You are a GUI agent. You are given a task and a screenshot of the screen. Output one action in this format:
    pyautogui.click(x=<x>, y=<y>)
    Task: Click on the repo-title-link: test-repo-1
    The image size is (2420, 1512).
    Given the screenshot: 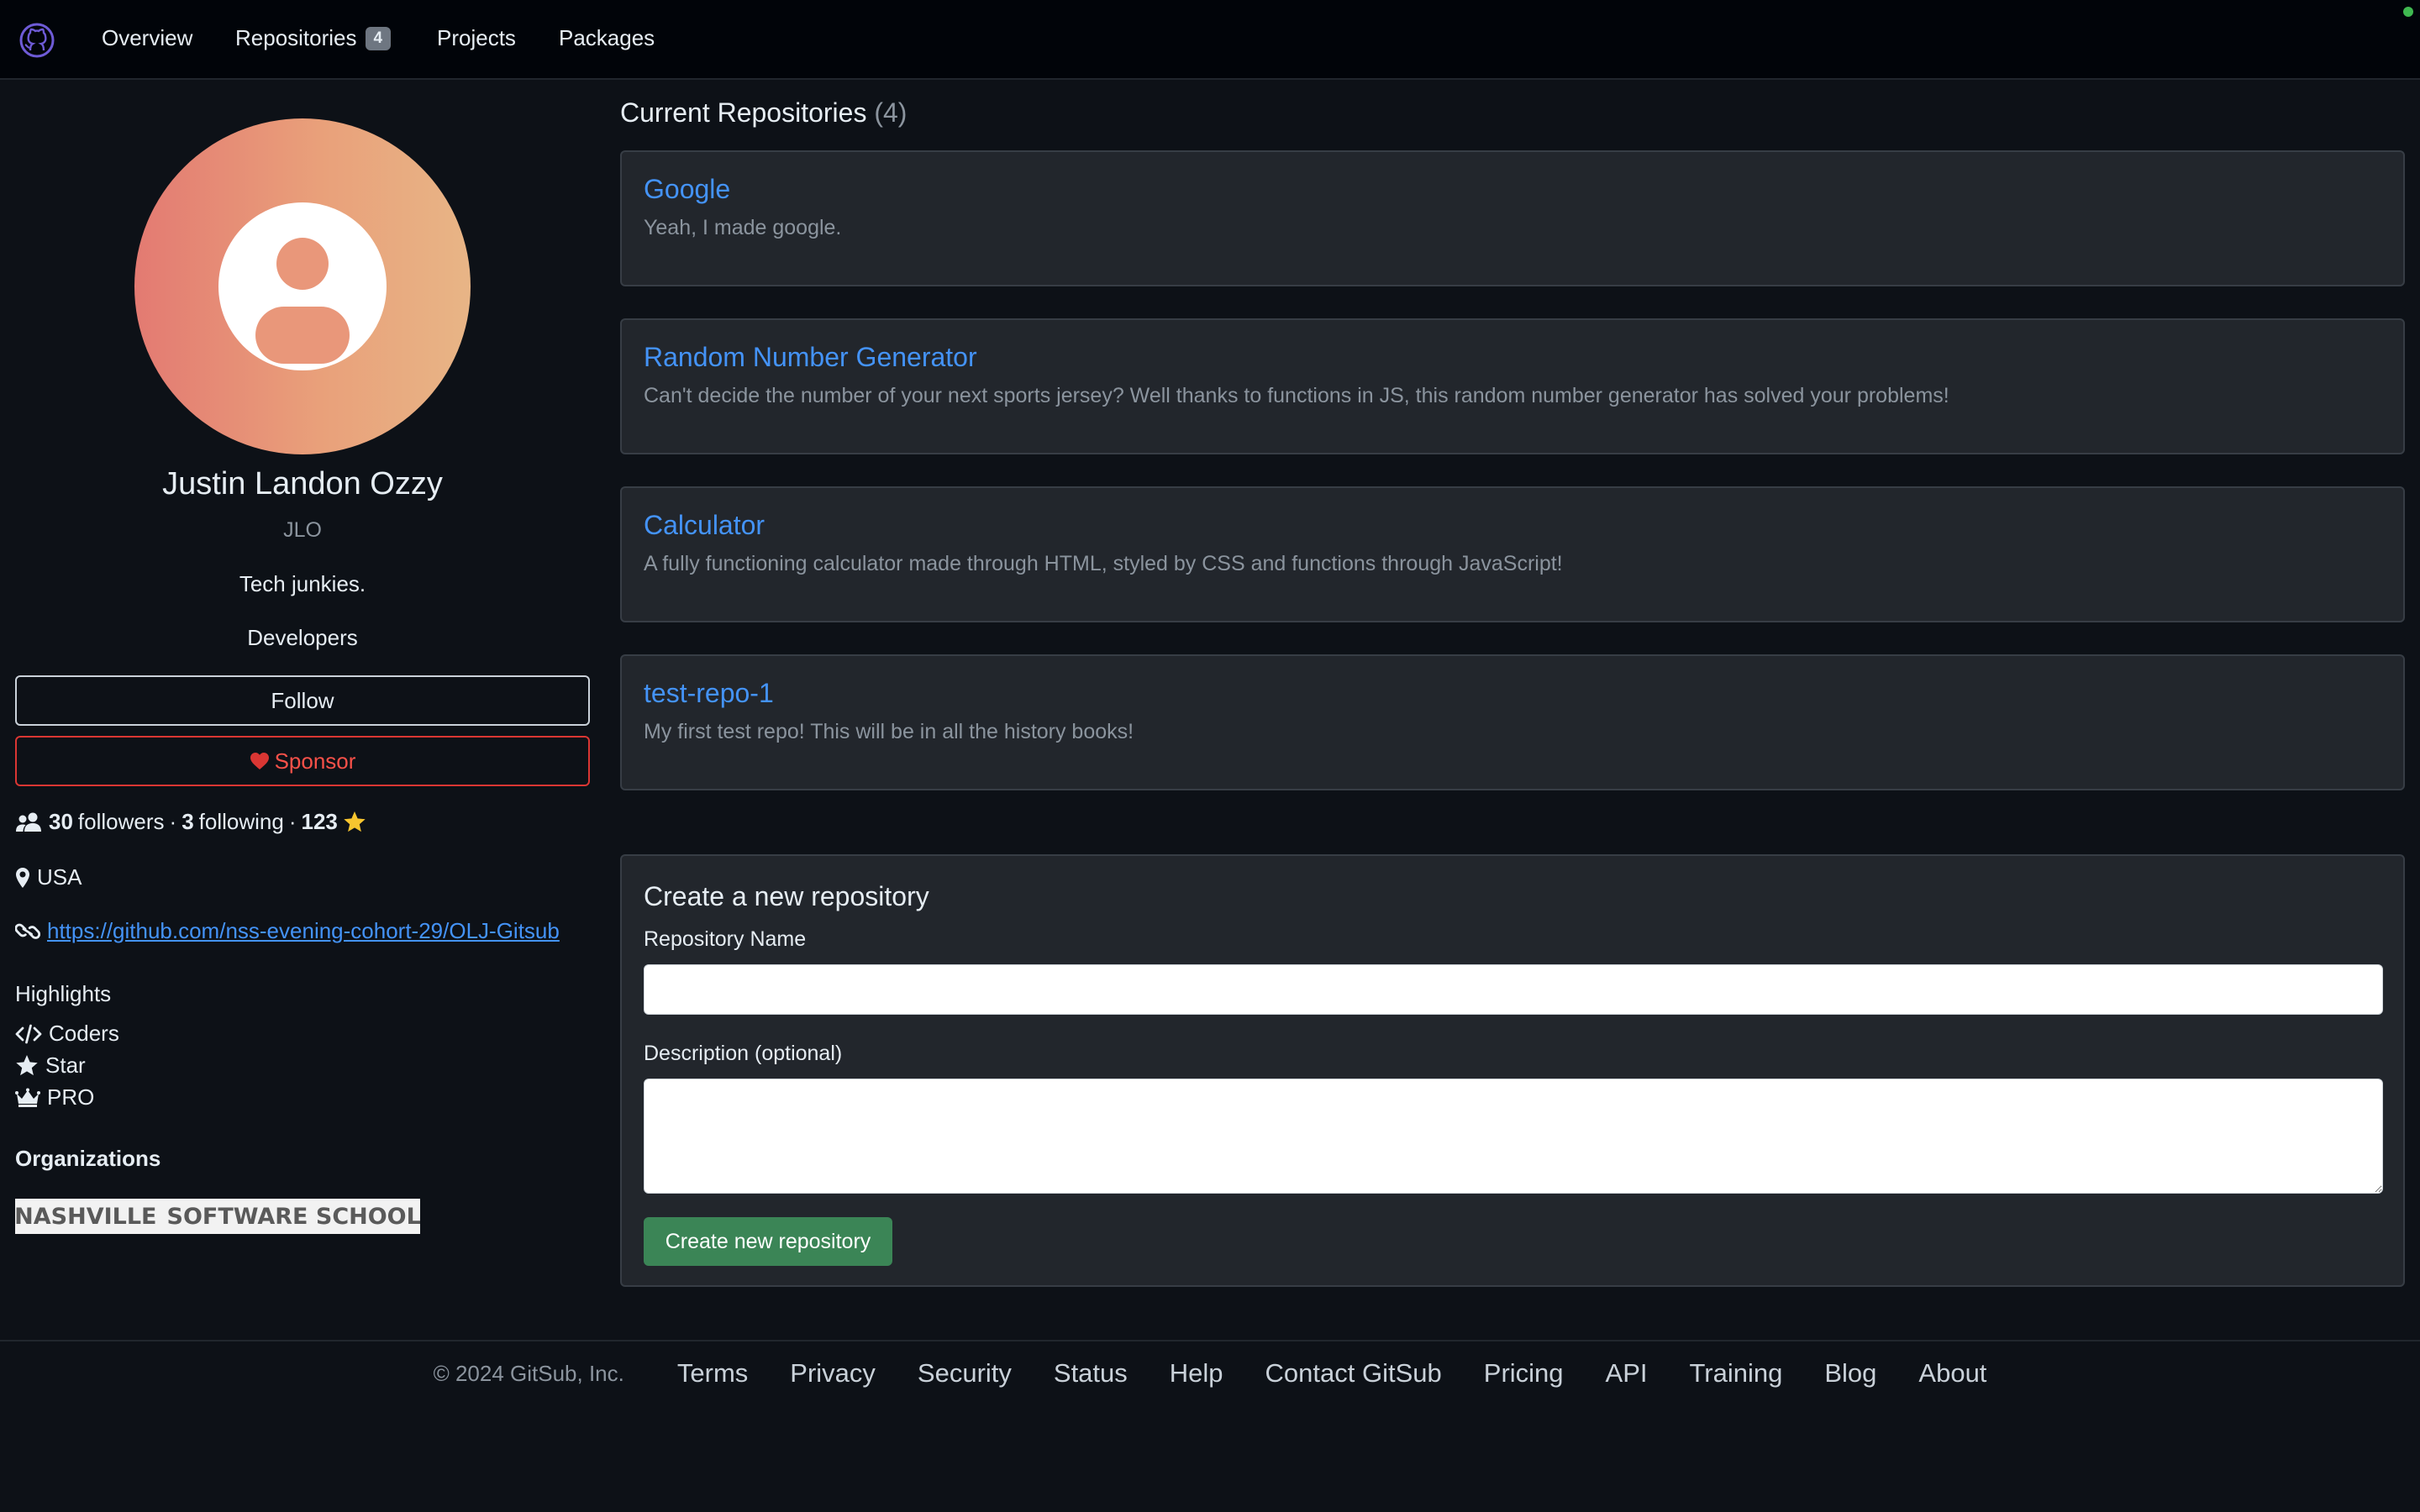 What is the action you would take?
    pyautogui.click(x=709, y=693)
    